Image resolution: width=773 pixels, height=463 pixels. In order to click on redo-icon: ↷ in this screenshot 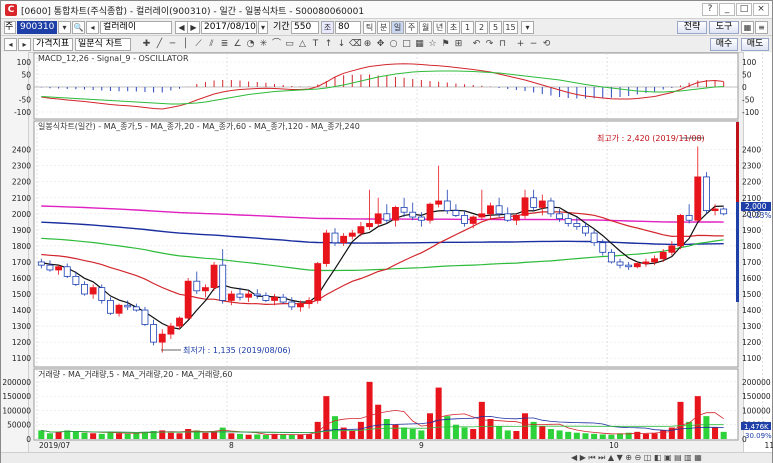, I will do `click(489, 44)`.